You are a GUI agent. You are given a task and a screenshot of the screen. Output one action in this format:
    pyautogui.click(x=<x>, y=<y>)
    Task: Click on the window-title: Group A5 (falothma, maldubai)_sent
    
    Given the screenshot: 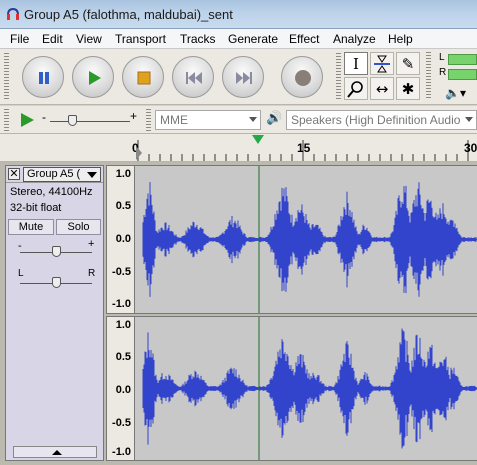 What is the action you would take?
    pyautogui.click(x=128, y=14)
    